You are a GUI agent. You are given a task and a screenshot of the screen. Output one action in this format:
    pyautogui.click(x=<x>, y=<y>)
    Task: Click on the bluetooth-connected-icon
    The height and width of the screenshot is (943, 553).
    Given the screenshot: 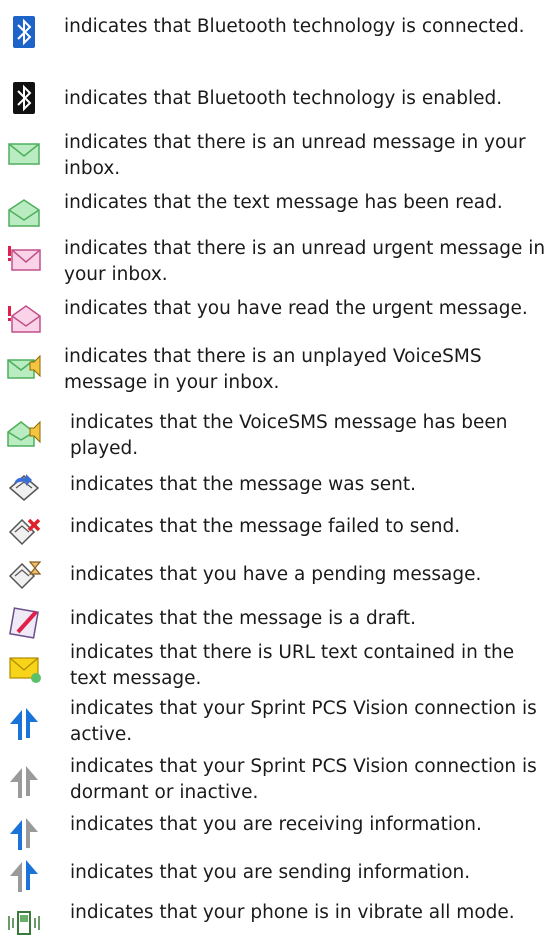 What is the action you would take?
    pyautogui.click(x=24, y=32)
    